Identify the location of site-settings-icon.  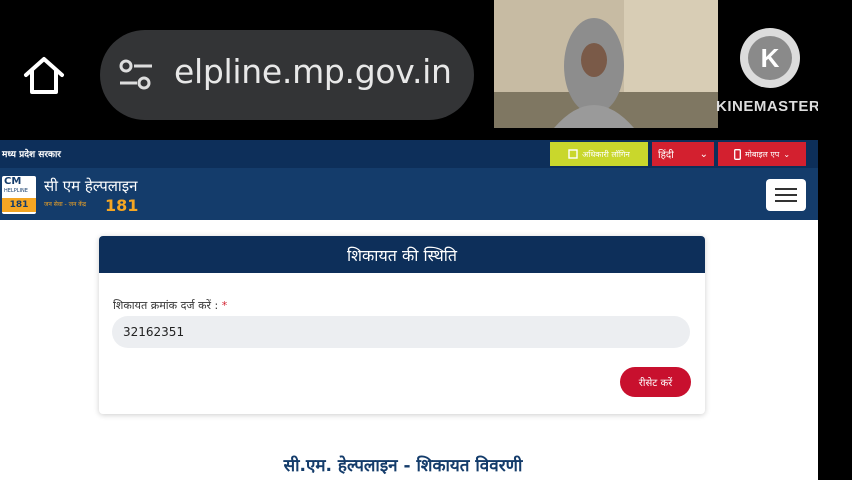
(136, 75).